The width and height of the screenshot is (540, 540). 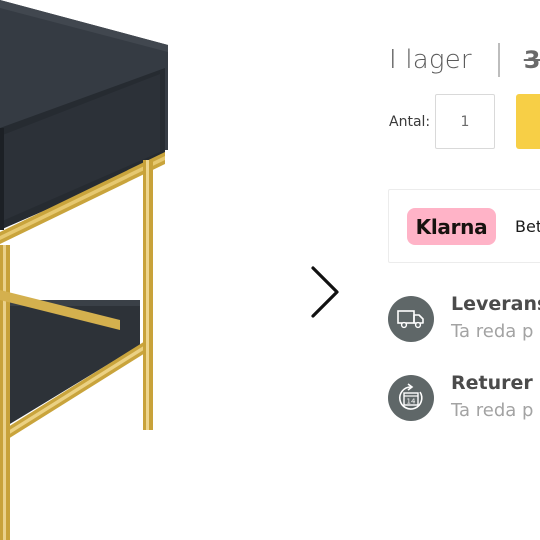 I want to click on returns-info: 14 Returer & Ta reda p, so click(x=464, y=398).